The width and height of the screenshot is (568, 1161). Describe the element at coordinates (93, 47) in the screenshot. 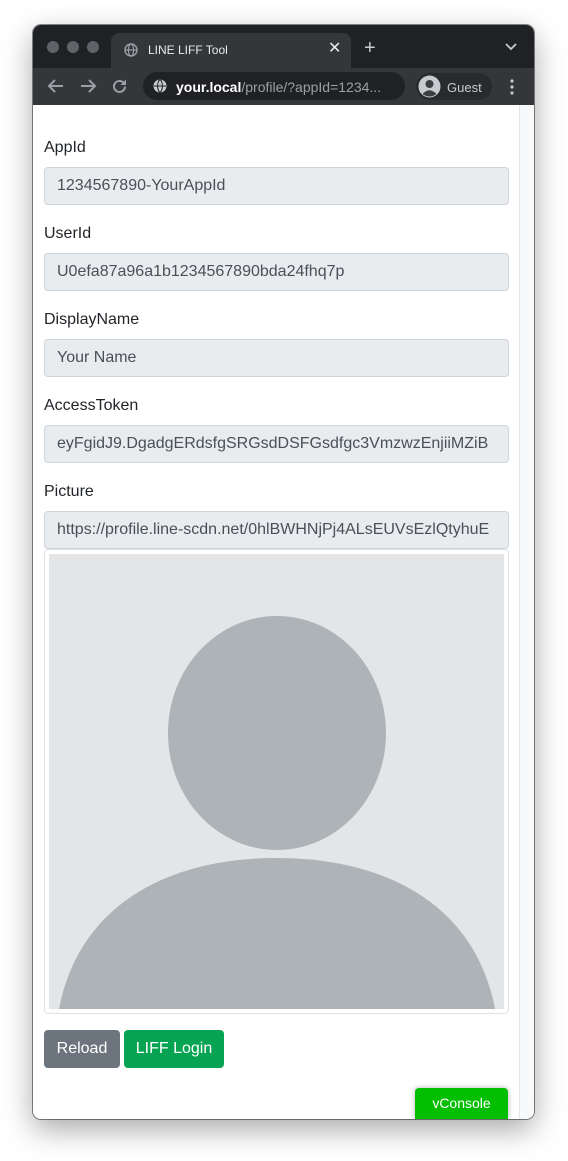

I see `maximize-window-button` at that location.